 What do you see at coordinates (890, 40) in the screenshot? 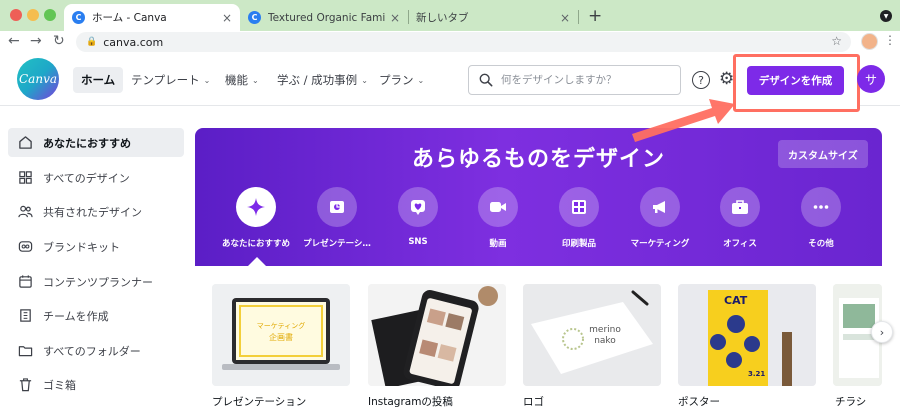
I see `browser-menu-icon: ⋮` at bounding box center [890, 40].